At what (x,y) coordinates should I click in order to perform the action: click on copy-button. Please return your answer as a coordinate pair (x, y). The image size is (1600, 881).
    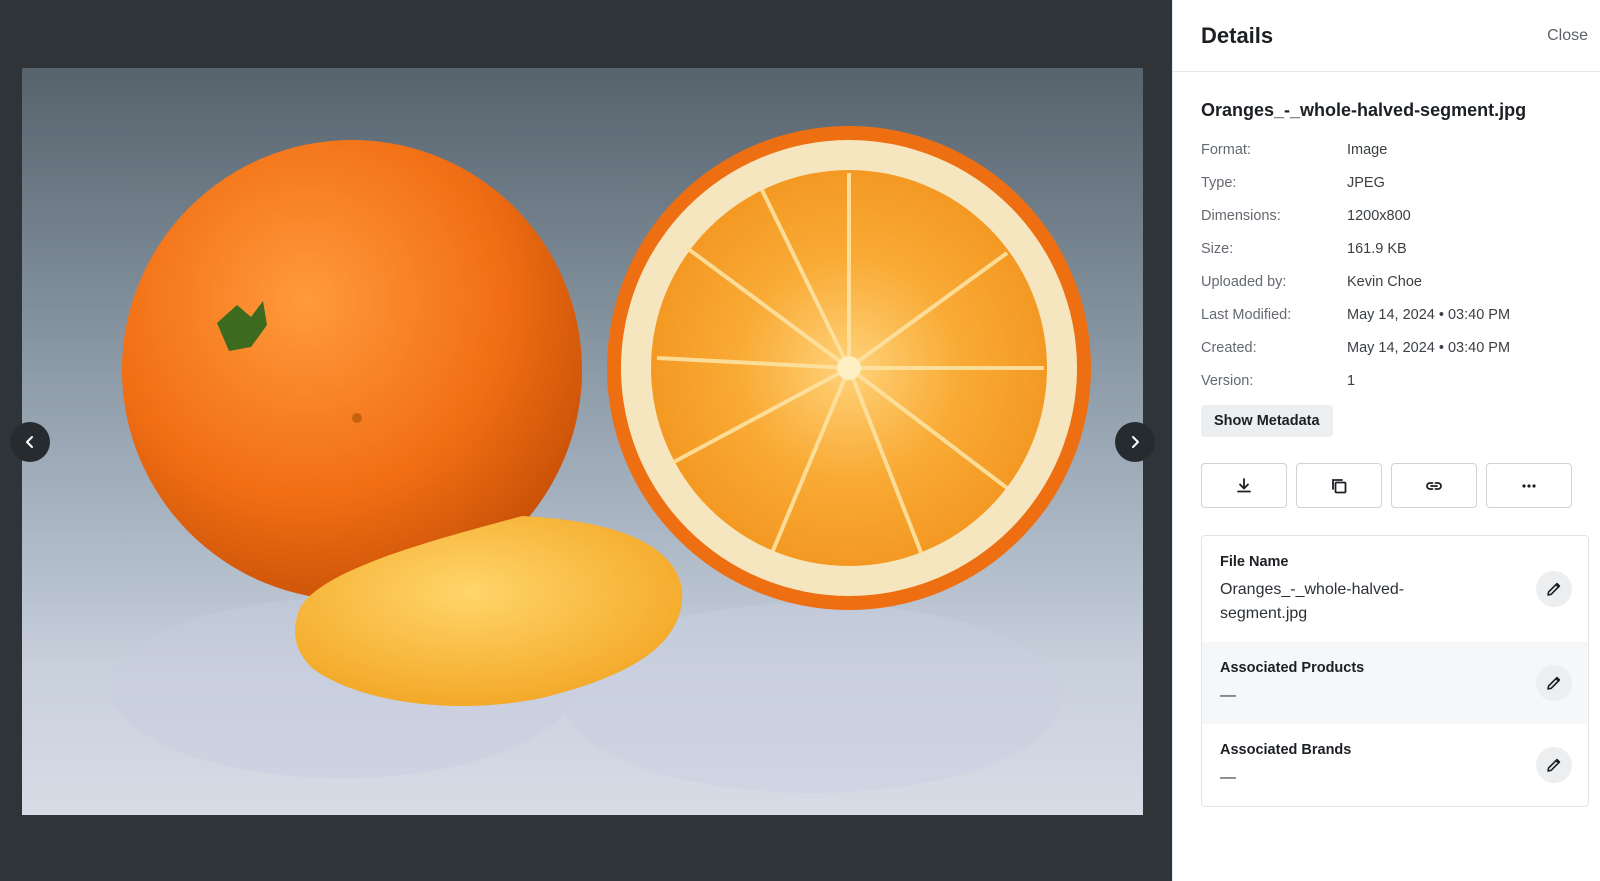
    Looking at the image, I should click on (1339, 485).